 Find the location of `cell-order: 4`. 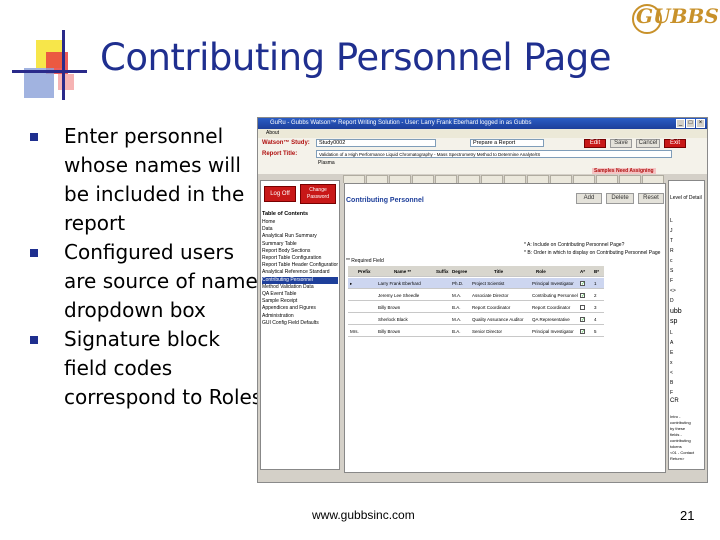

cell-order: 4 is located at coordinates (595, 319).